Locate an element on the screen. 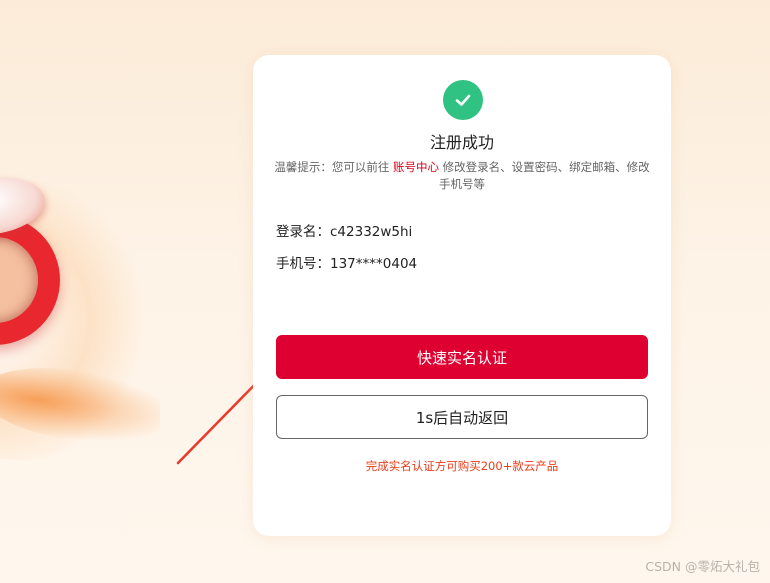 Image resolution: width=770 pixels, height=583 pixels. tip-text: 温馨提示：您可以前往 账号中心 修改登录名、设置密码、绑定邮箱、修改手机号等 is located at coordinates (462, 176).